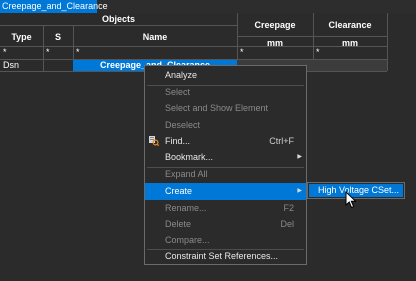 This screenshot has height=281, width=416. I want to click on creepage-filter-cell: *, so click(242, 52).